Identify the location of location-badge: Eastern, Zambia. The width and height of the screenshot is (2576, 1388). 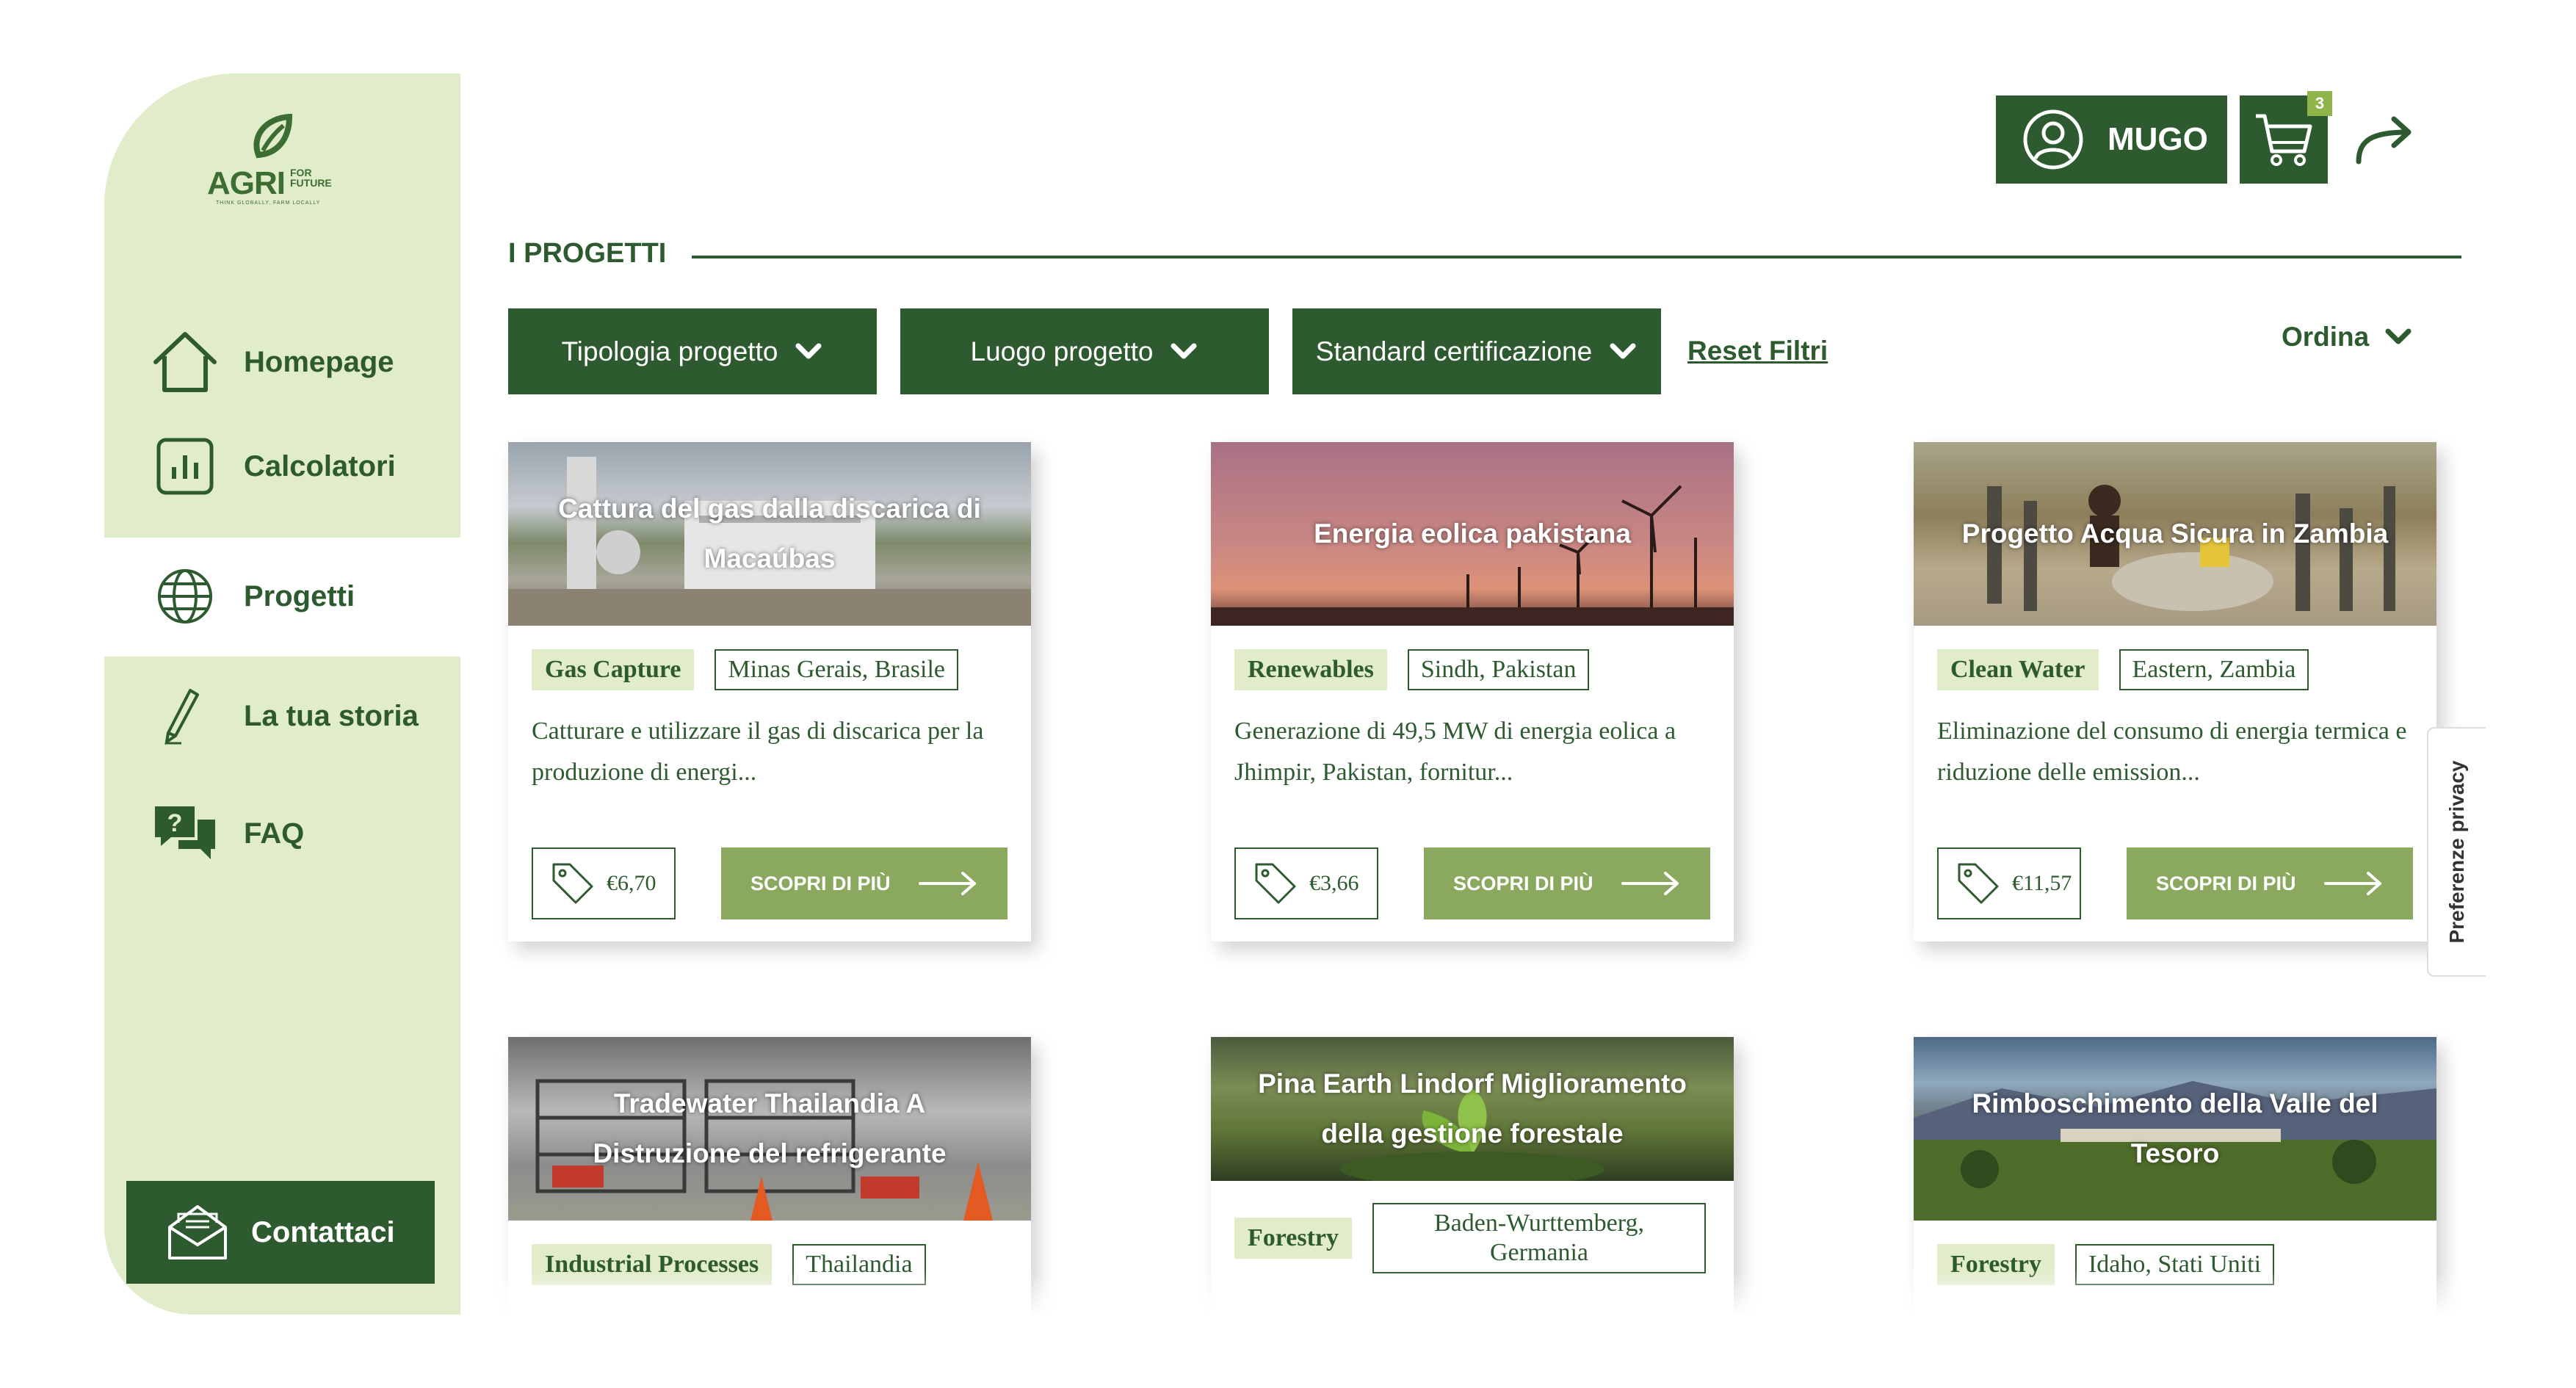
(2214, 669).